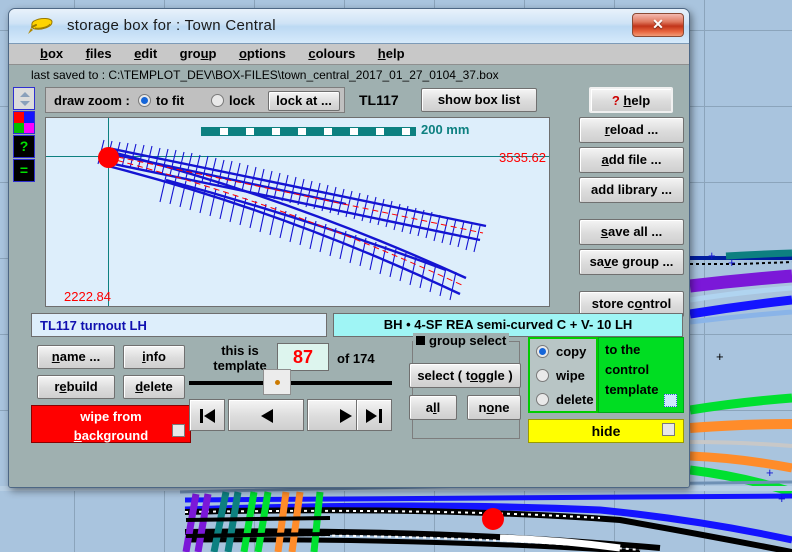 This screenshot has height=552, width=792. What do you see at coordinates (240, 350) in the screenshot?
I see `this-is-line1: this is` at bounding box center [240, 350].